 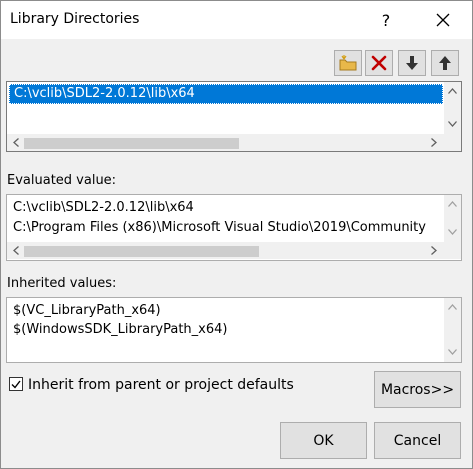 I want to click on move-down-button, so click(x=412, y=63).